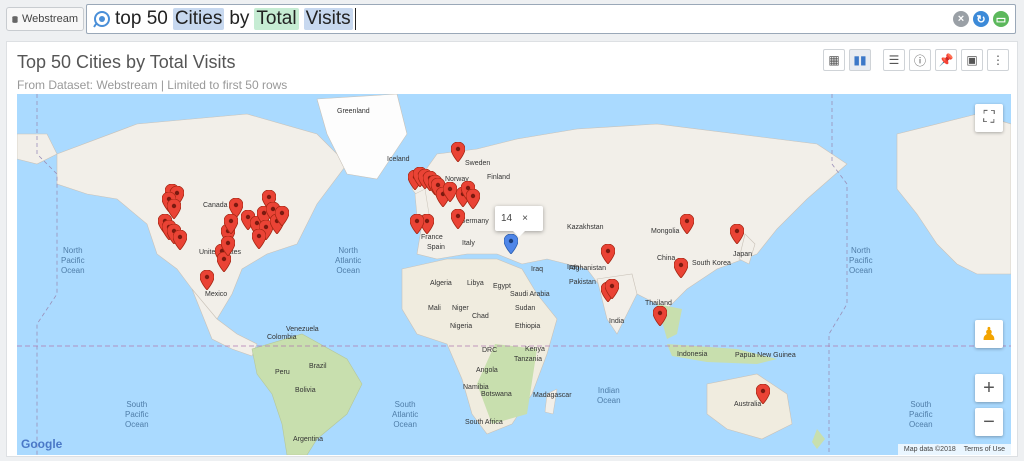  I want to click on zoom-out-button: −, so click(989, 422).